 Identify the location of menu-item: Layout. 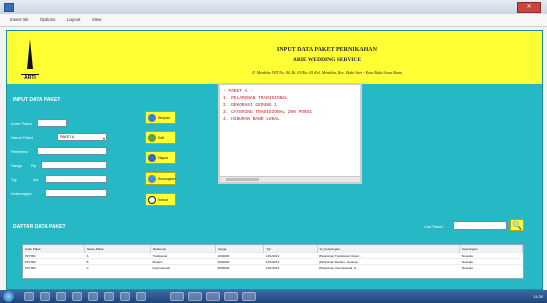
(74, 19).